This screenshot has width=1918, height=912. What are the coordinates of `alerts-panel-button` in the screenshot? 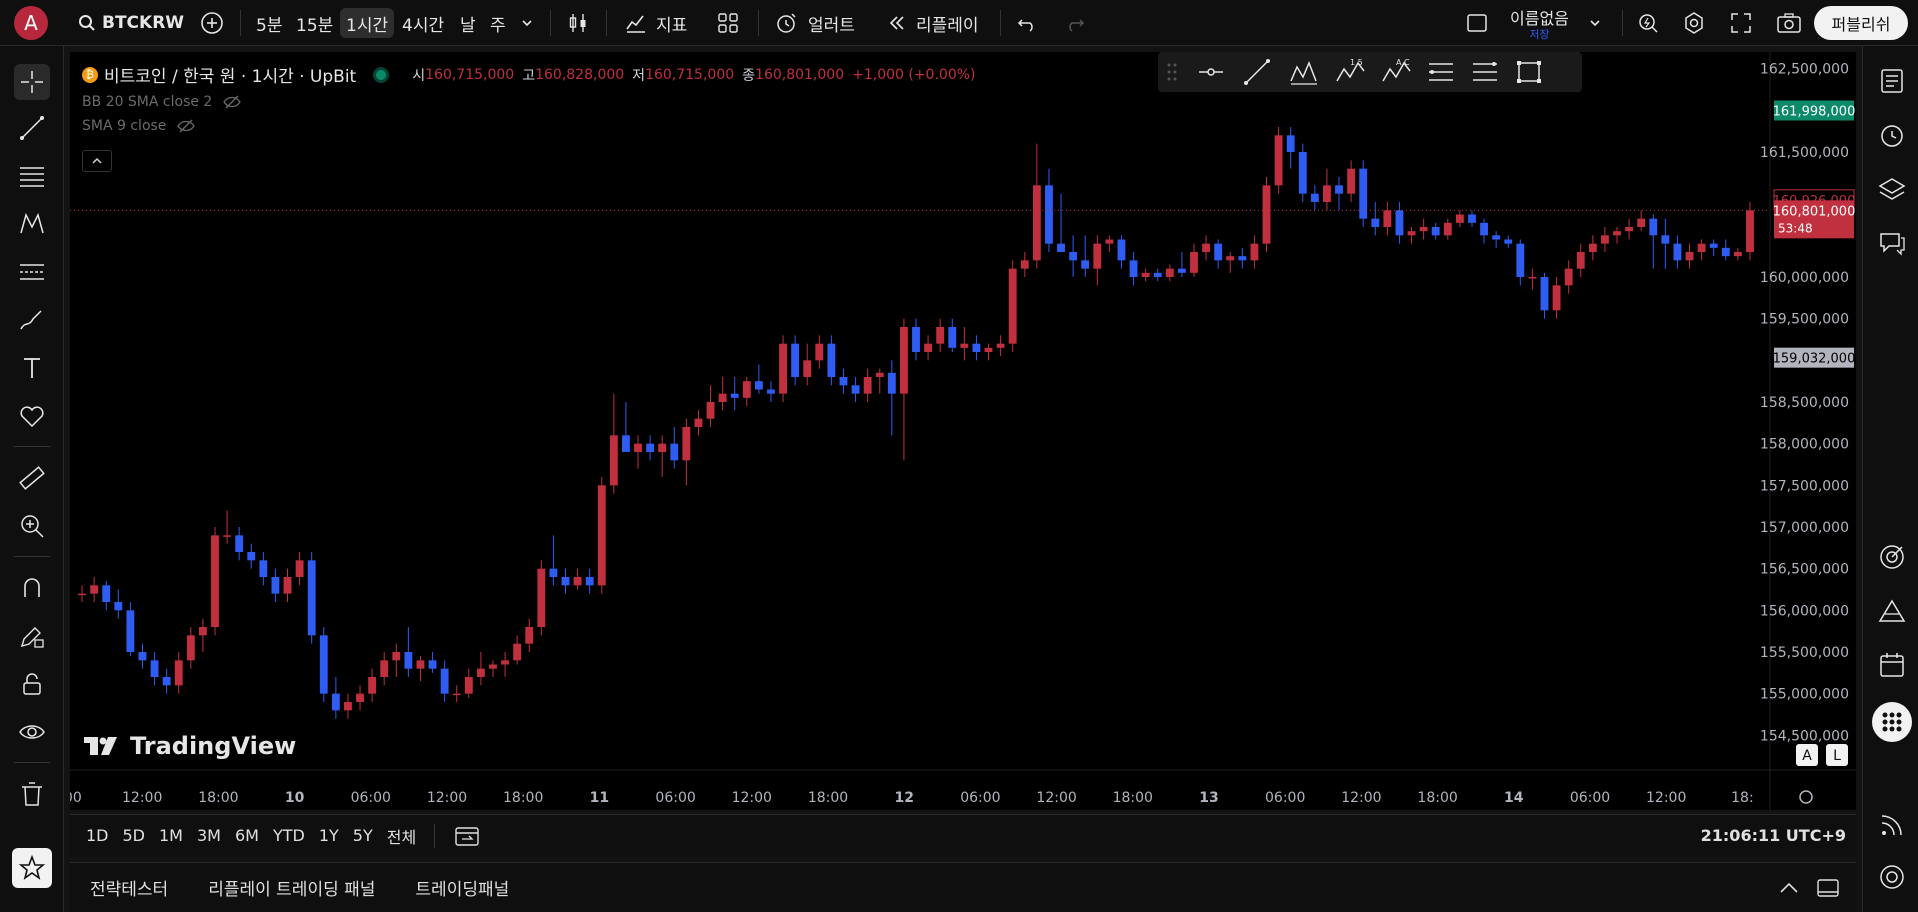 It's located at (1892, 135).